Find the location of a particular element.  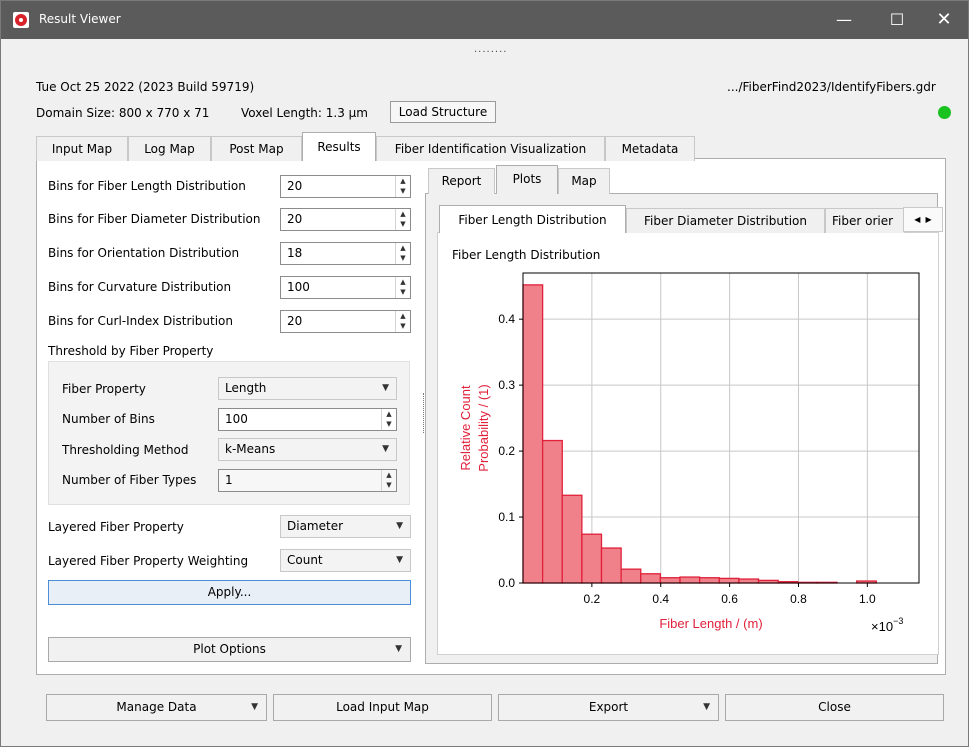

number-of-bins-spinbox: 100 ▲ ▼ is located at coordinates (307, 419).